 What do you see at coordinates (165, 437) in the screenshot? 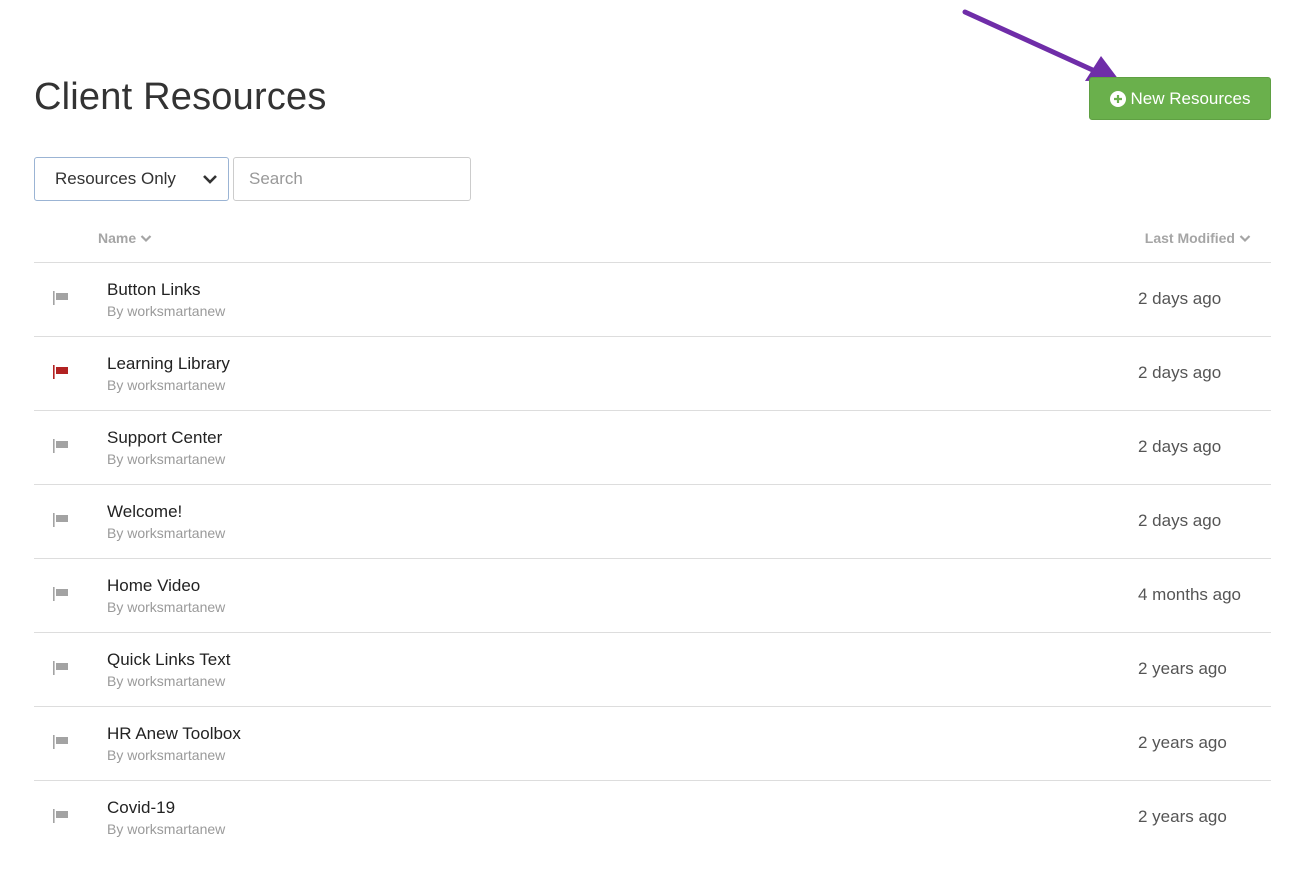
I see `resource-name: Support Center` at bounding box center [165, 437].